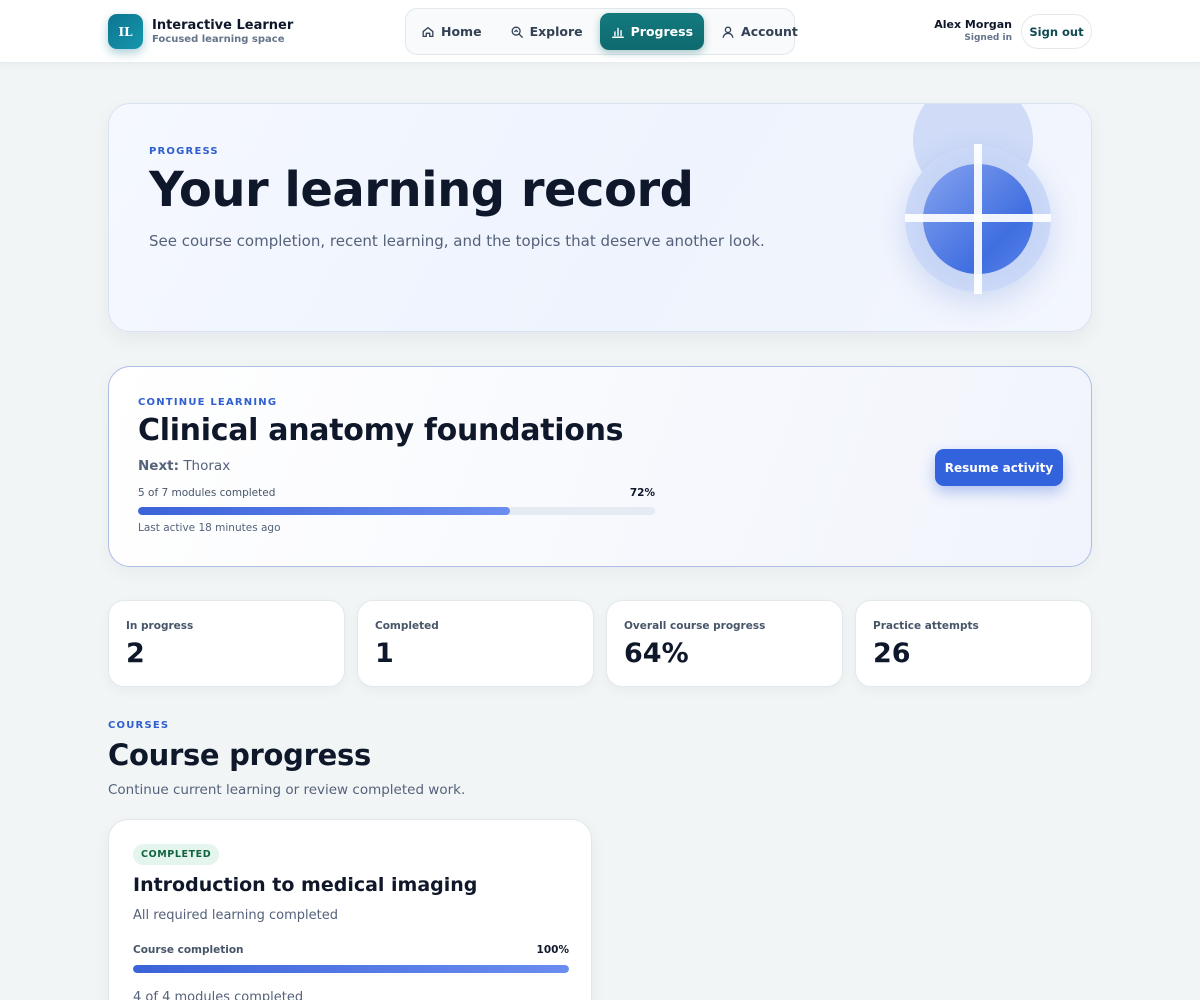 This screenshot has width=1200, height=1000. What do you see at coordinates (656, 653) in the screenshot?
I see `stat-value: 64%` at bounding box center [656, 653].